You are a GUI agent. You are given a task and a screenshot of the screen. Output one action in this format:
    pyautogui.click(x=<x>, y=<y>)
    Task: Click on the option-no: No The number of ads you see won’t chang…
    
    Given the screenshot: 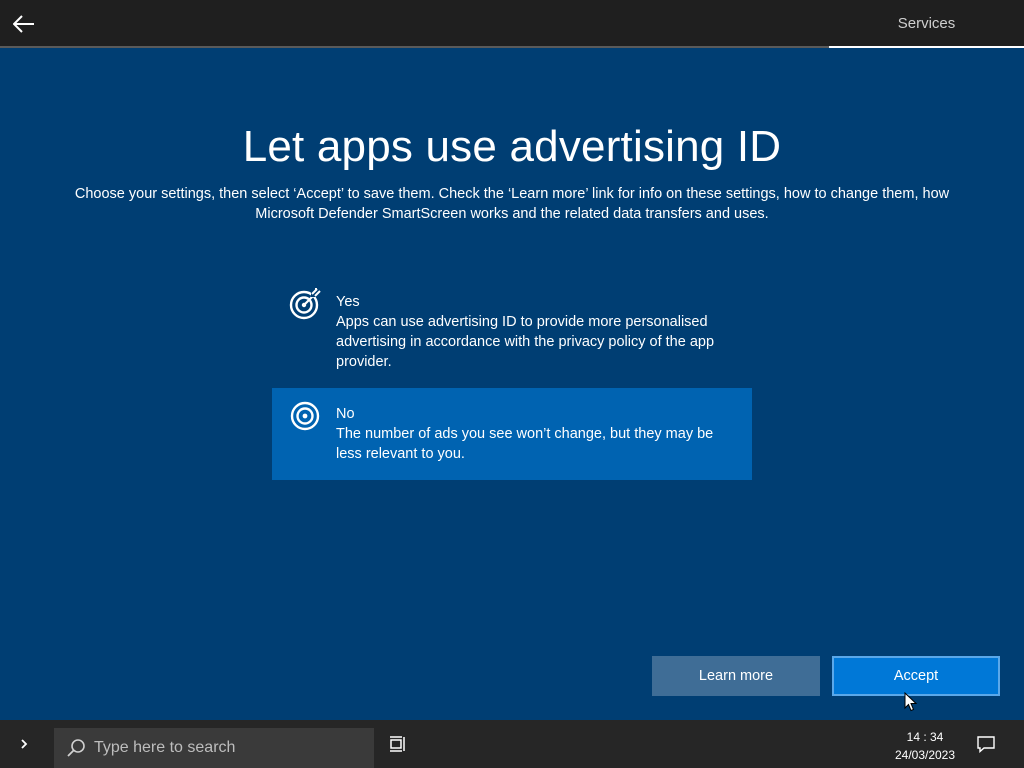 What is the action you would take?
    pyautogui.click(x=512, y=434)
    